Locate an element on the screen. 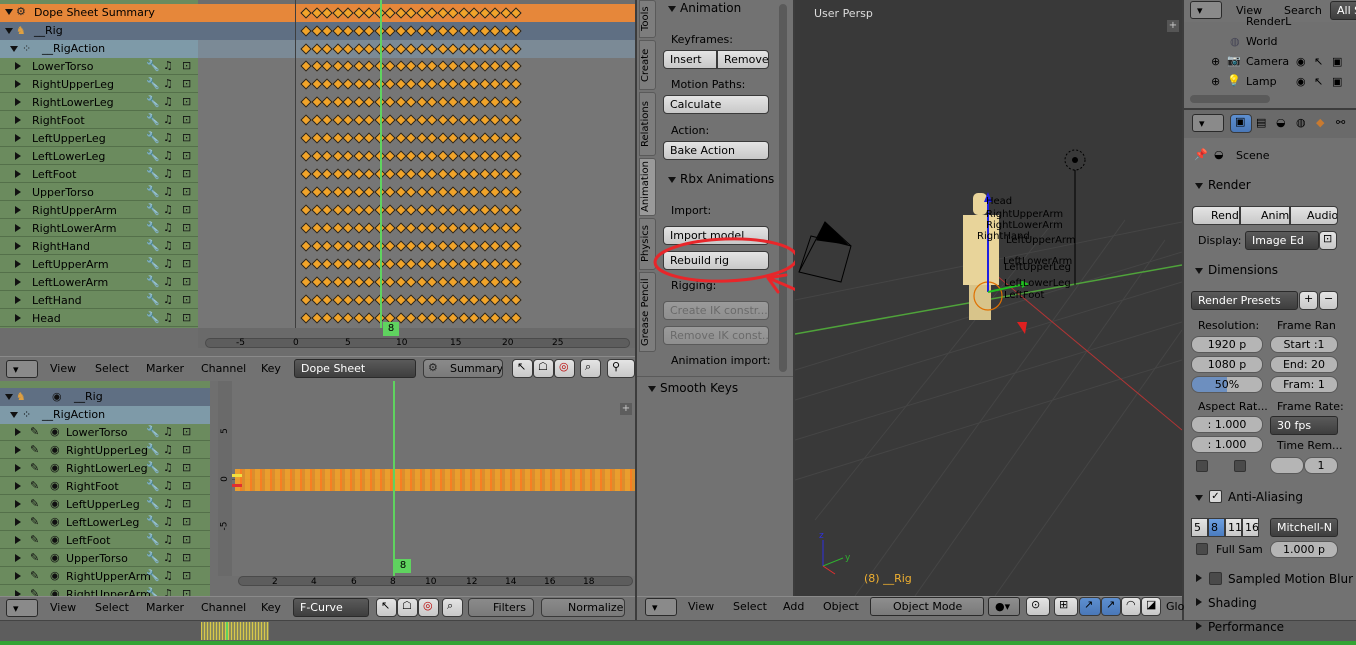 The height and width of the screenshot is (645, 1356). frame-end-field: End: 20 is located at coordinates (1304, 364).